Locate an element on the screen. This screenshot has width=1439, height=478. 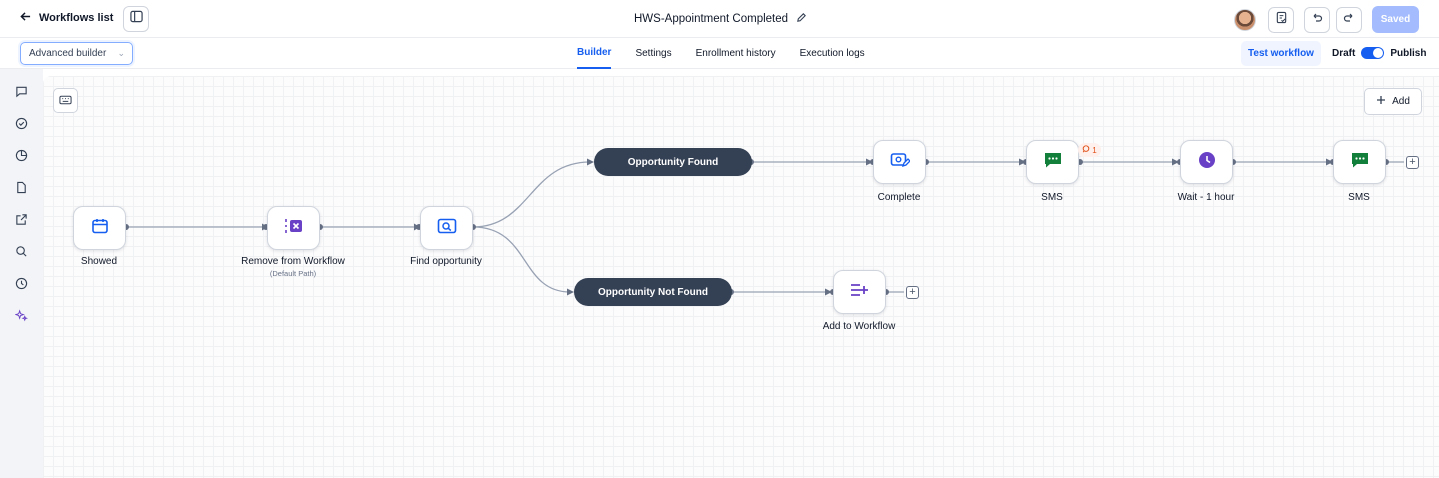
add-step-after-sms-button: + is located at coordinates (1412, 162).